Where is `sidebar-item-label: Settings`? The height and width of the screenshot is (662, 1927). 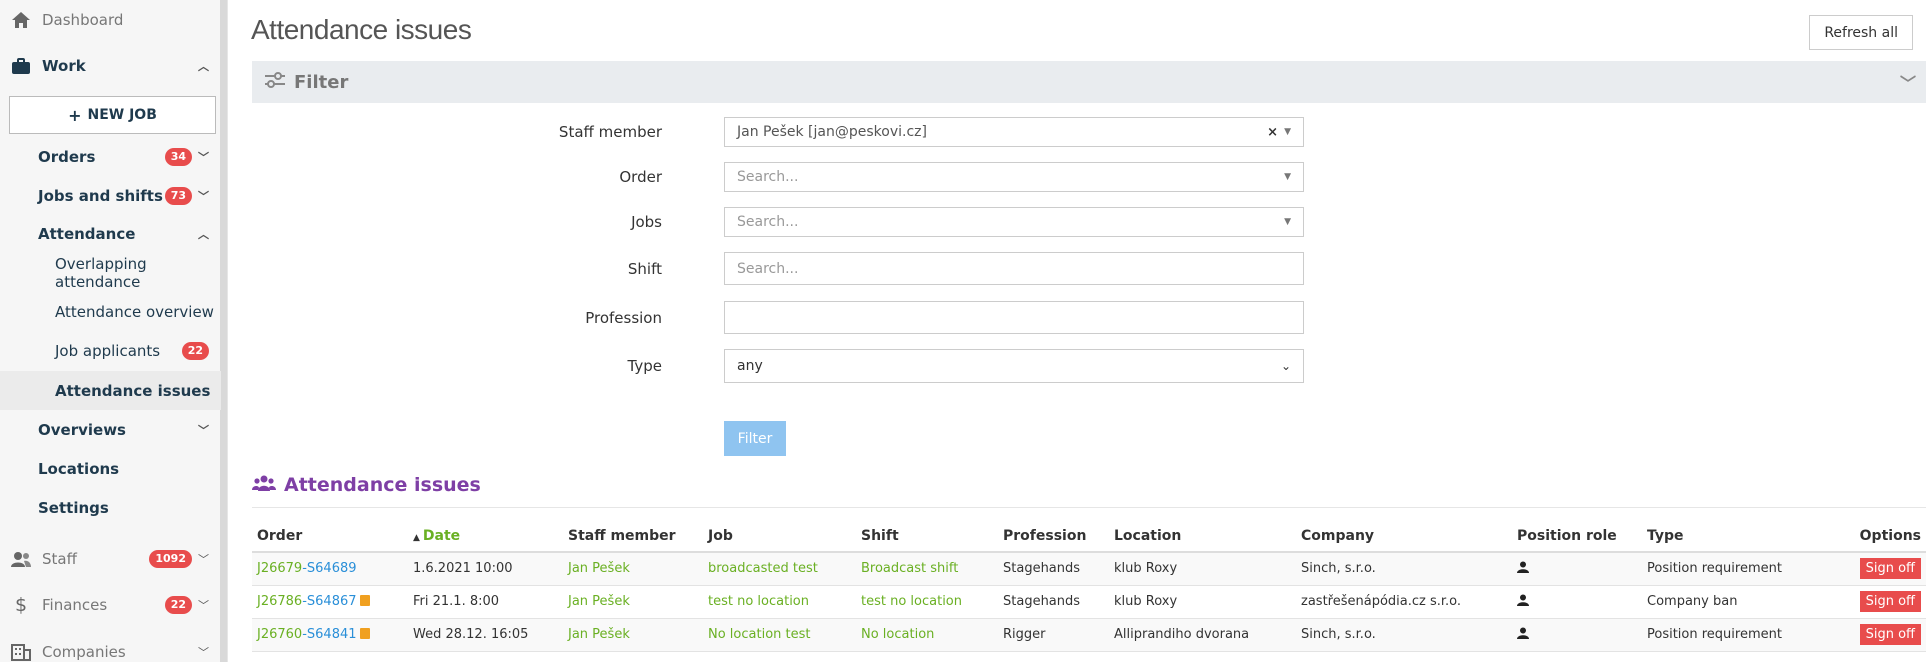
sidebar-item-label: Settings is located at coordinates (73, 508).